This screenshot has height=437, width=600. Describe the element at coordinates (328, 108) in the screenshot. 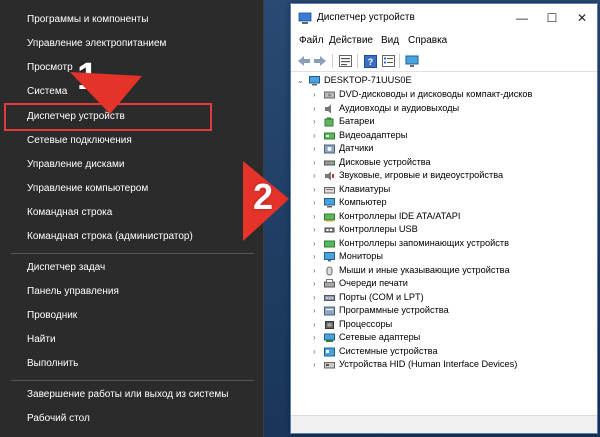

I see `speaker-icon` at that location.